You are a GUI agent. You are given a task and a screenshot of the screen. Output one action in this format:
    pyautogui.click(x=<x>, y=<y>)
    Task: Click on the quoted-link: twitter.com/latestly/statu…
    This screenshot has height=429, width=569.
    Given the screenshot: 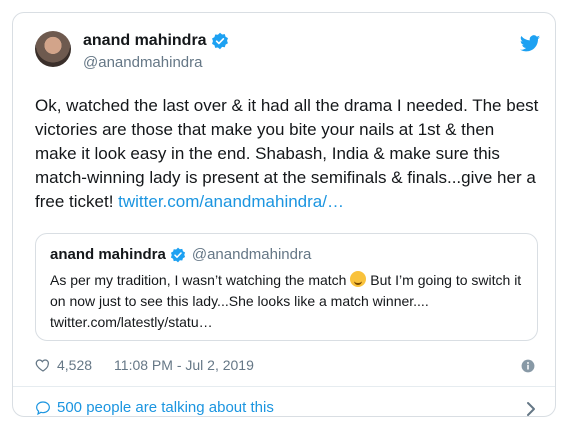 What is the action you would take?
    pyautogui.click(x=131, y=322)
    